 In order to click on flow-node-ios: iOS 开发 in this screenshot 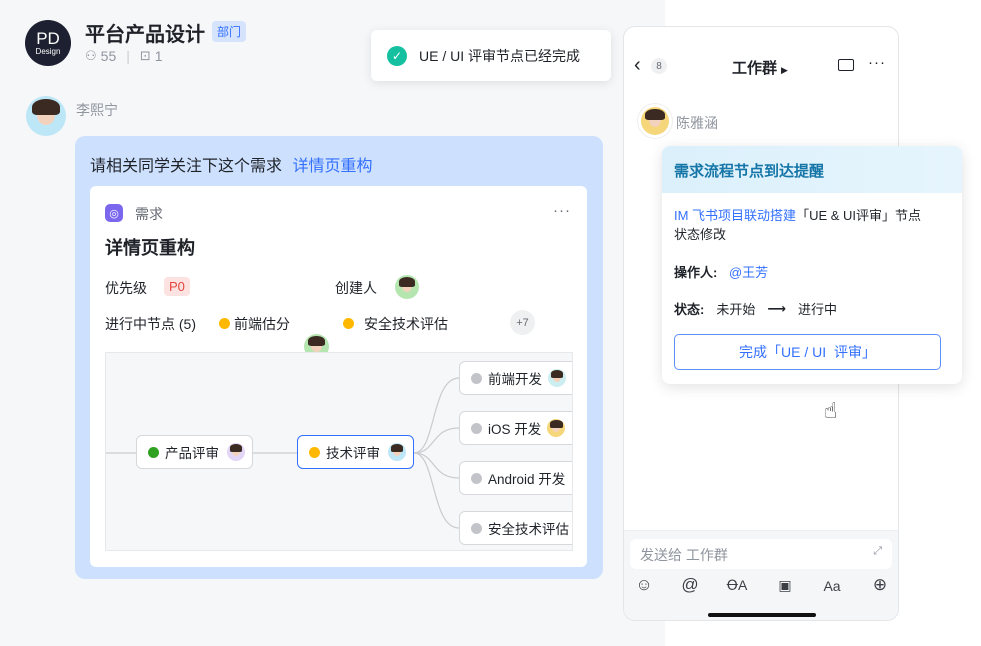, I will do `click(515, 428)`.